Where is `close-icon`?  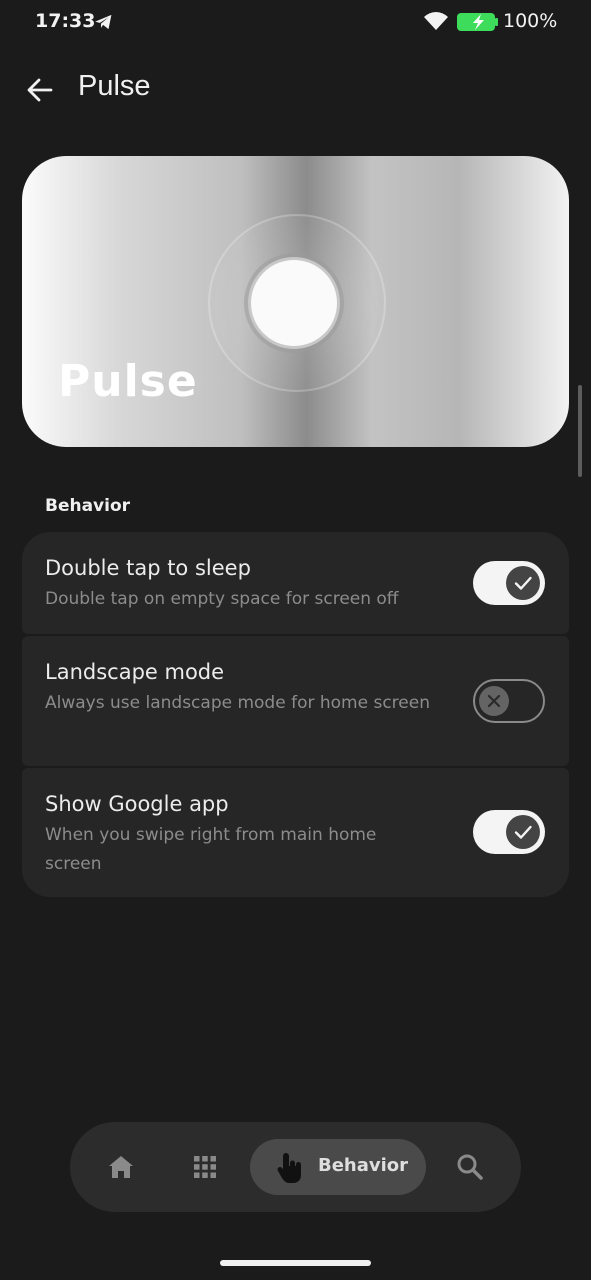
close-icon is located at coordinates (494, 701).